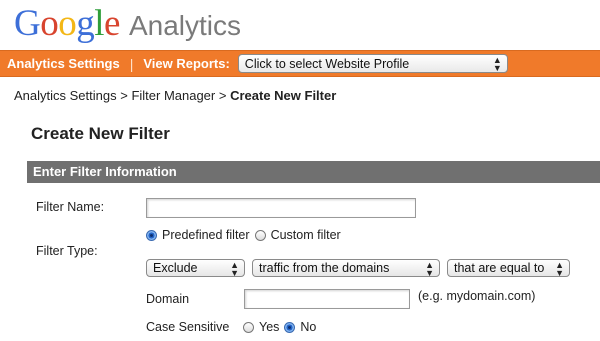 The image size is (600, 341). I want to click on google-wordmark: Google, so click(67, 24).